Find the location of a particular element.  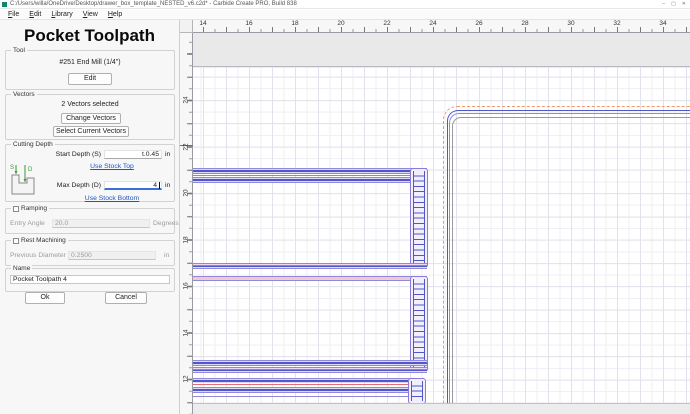

entry-angle-unit: Degrees is located at coordinates (166, 223).